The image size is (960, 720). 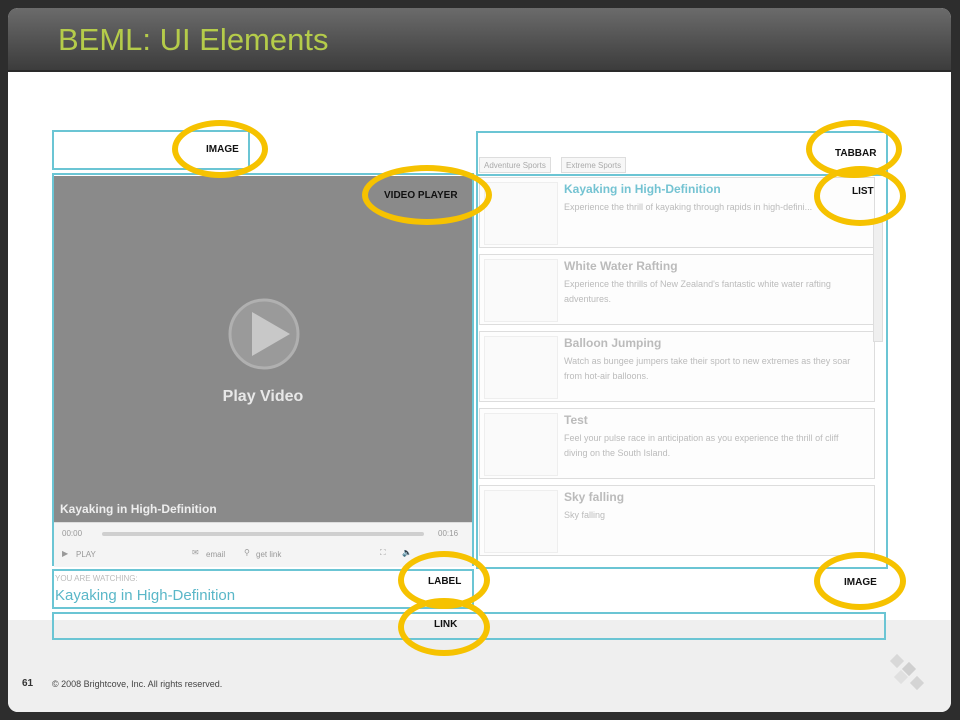 I want to click on list-item-desc: Sky falling, so click(x=585, y=515).